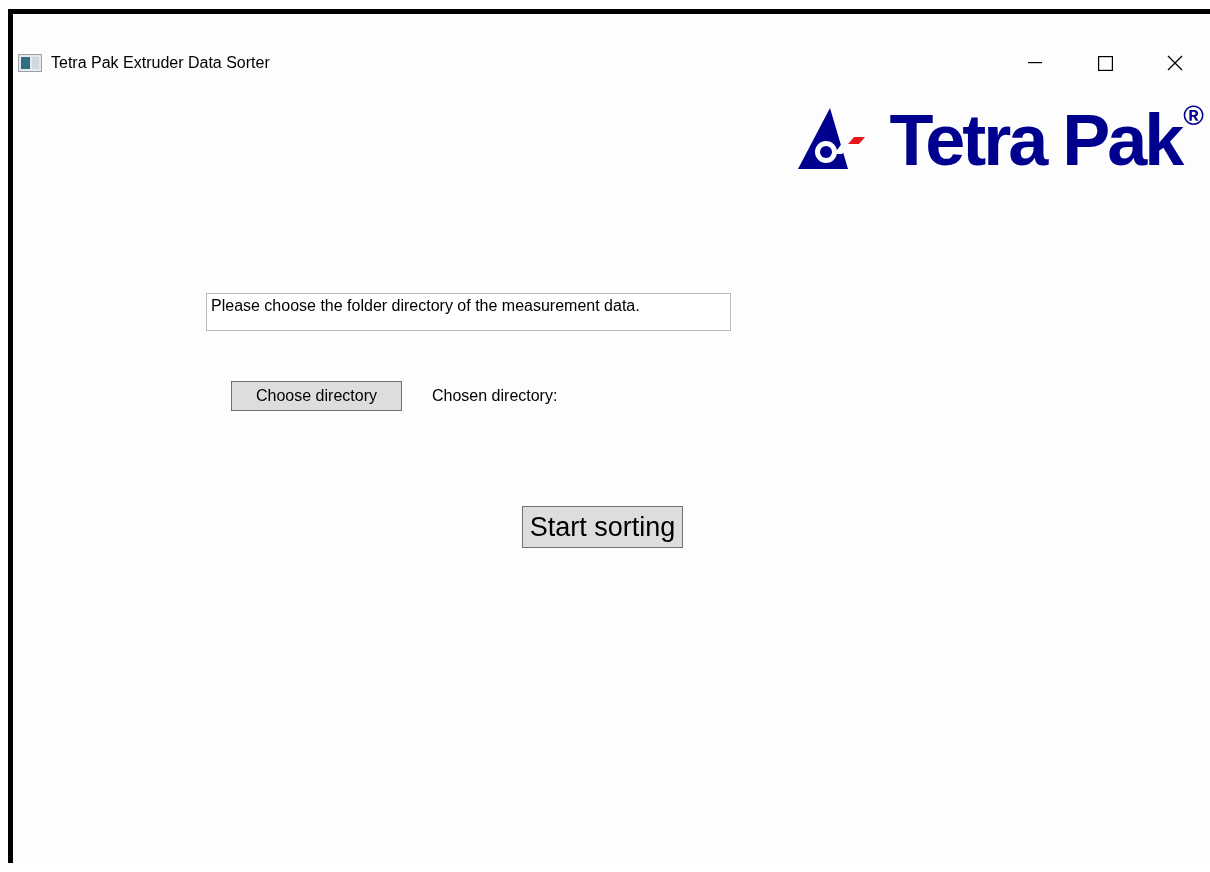 The width and height of the screenshot is (1210, 872). What do you see at coordinates (1193, 116) in the screenshot?
I see `registered-mark: ®` at bounding box center [1193, 116].